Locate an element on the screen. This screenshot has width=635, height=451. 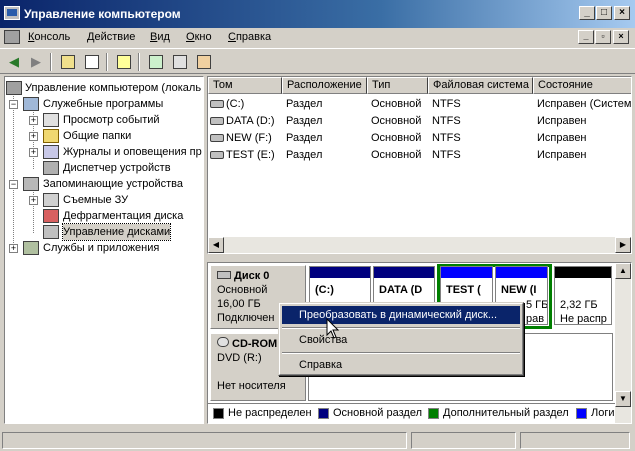
hard-disk-icon is located at coordinates (224, 275).